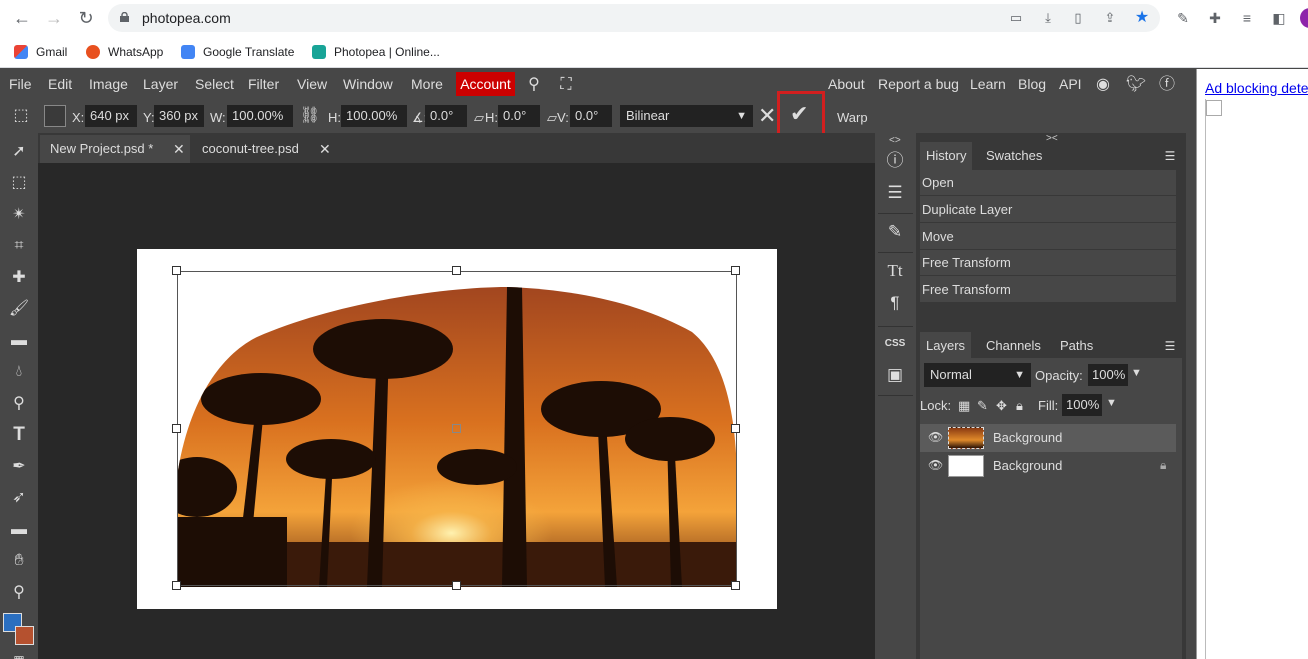 This screenshot has width=1308, height=659. I want to click on zoom-tool-icon: ⚲, so click(19, 593).